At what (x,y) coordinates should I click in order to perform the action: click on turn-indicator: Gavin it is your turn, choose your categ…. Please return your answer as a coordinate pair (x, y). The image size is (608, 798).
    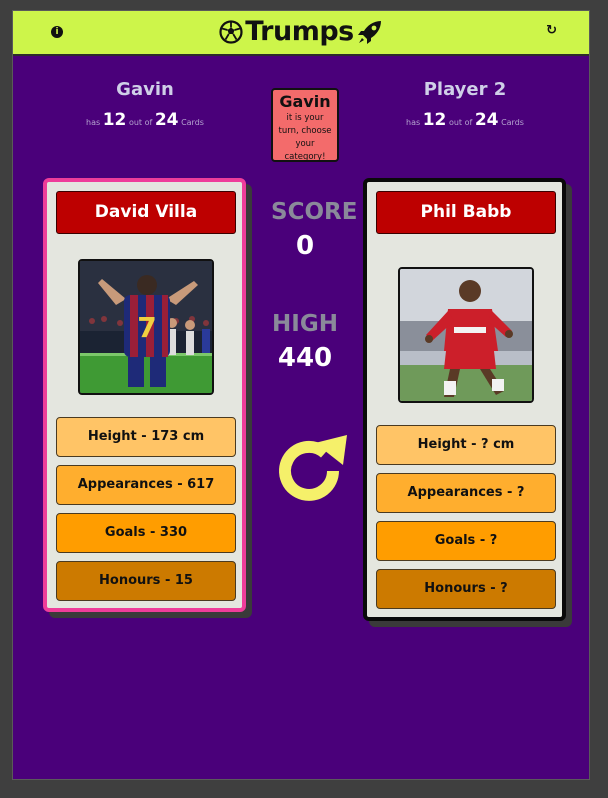
    Looking at the image, I should click on (305, 125).